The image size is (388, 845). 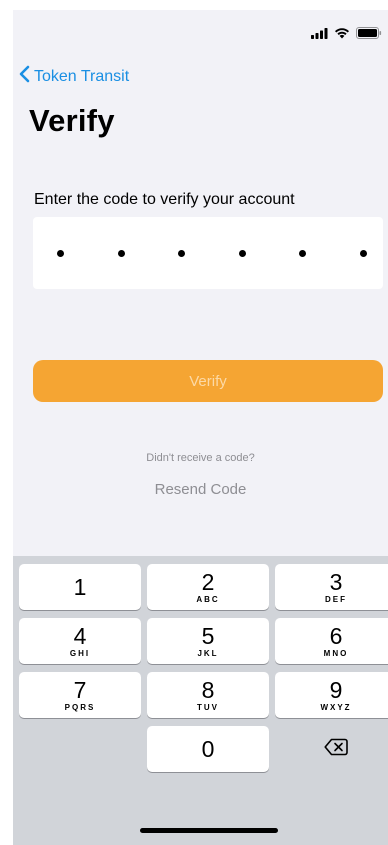 I want to click on chevron-left-icon, so click(x=24, y=76).